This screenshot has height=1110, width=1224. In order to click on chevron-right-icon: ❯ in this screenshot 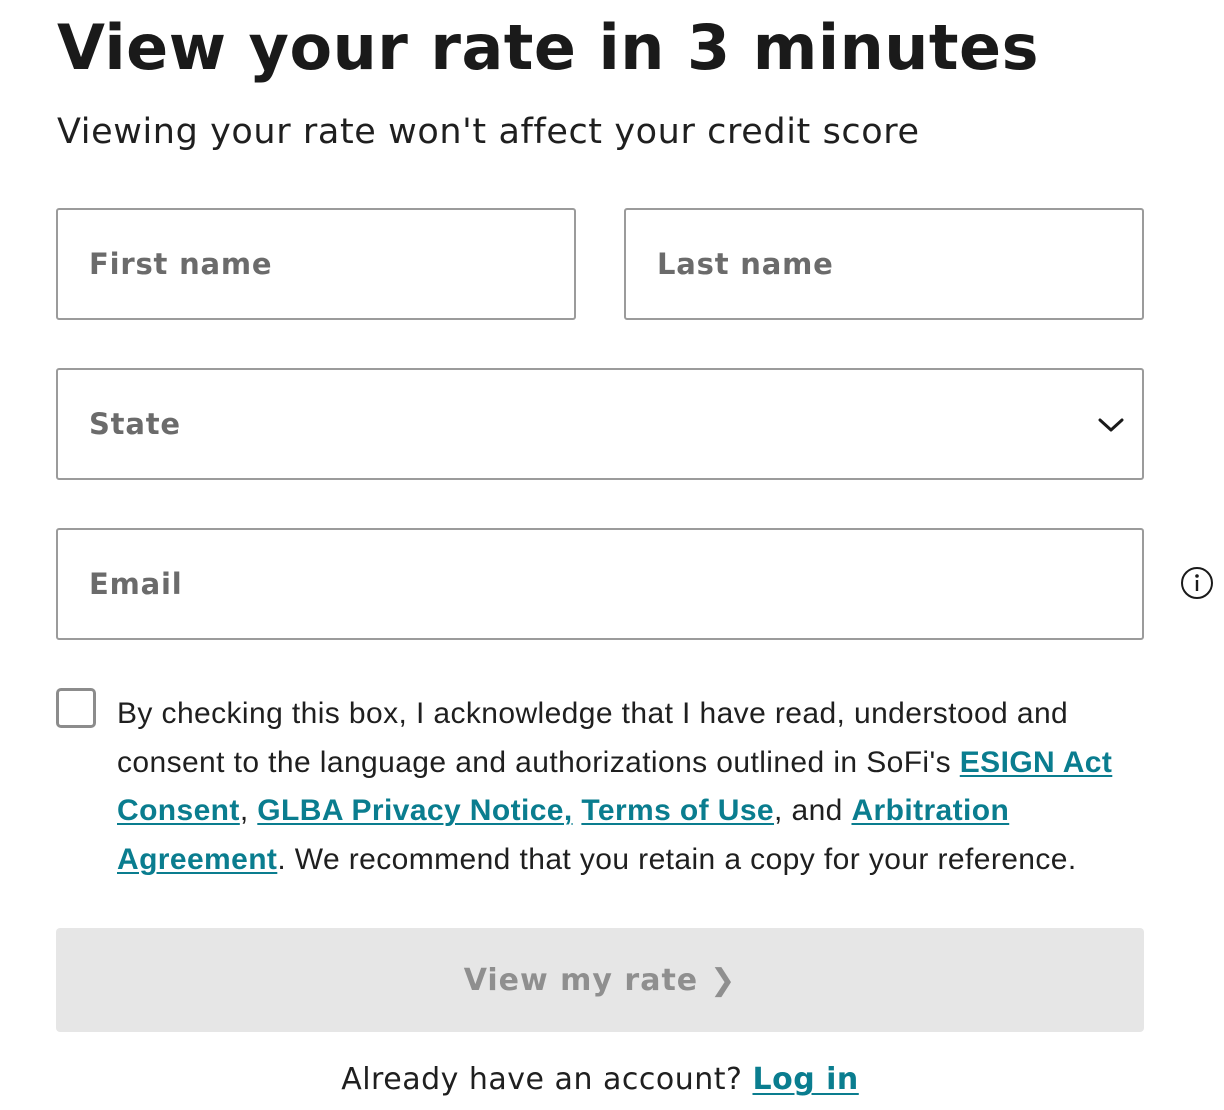, I will do `click(723, 980)`.